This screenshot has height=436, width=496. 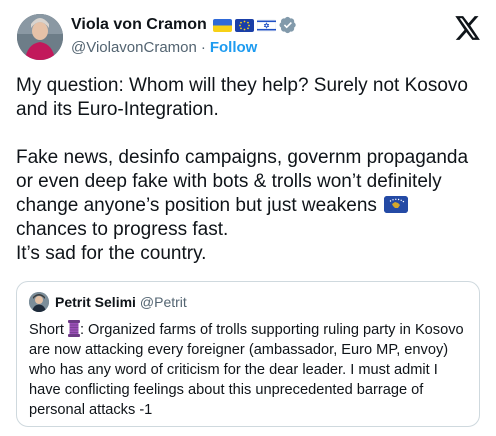 I want to click on tweet-paragraph: It’s sad for the country., so click(x=111, y=253).